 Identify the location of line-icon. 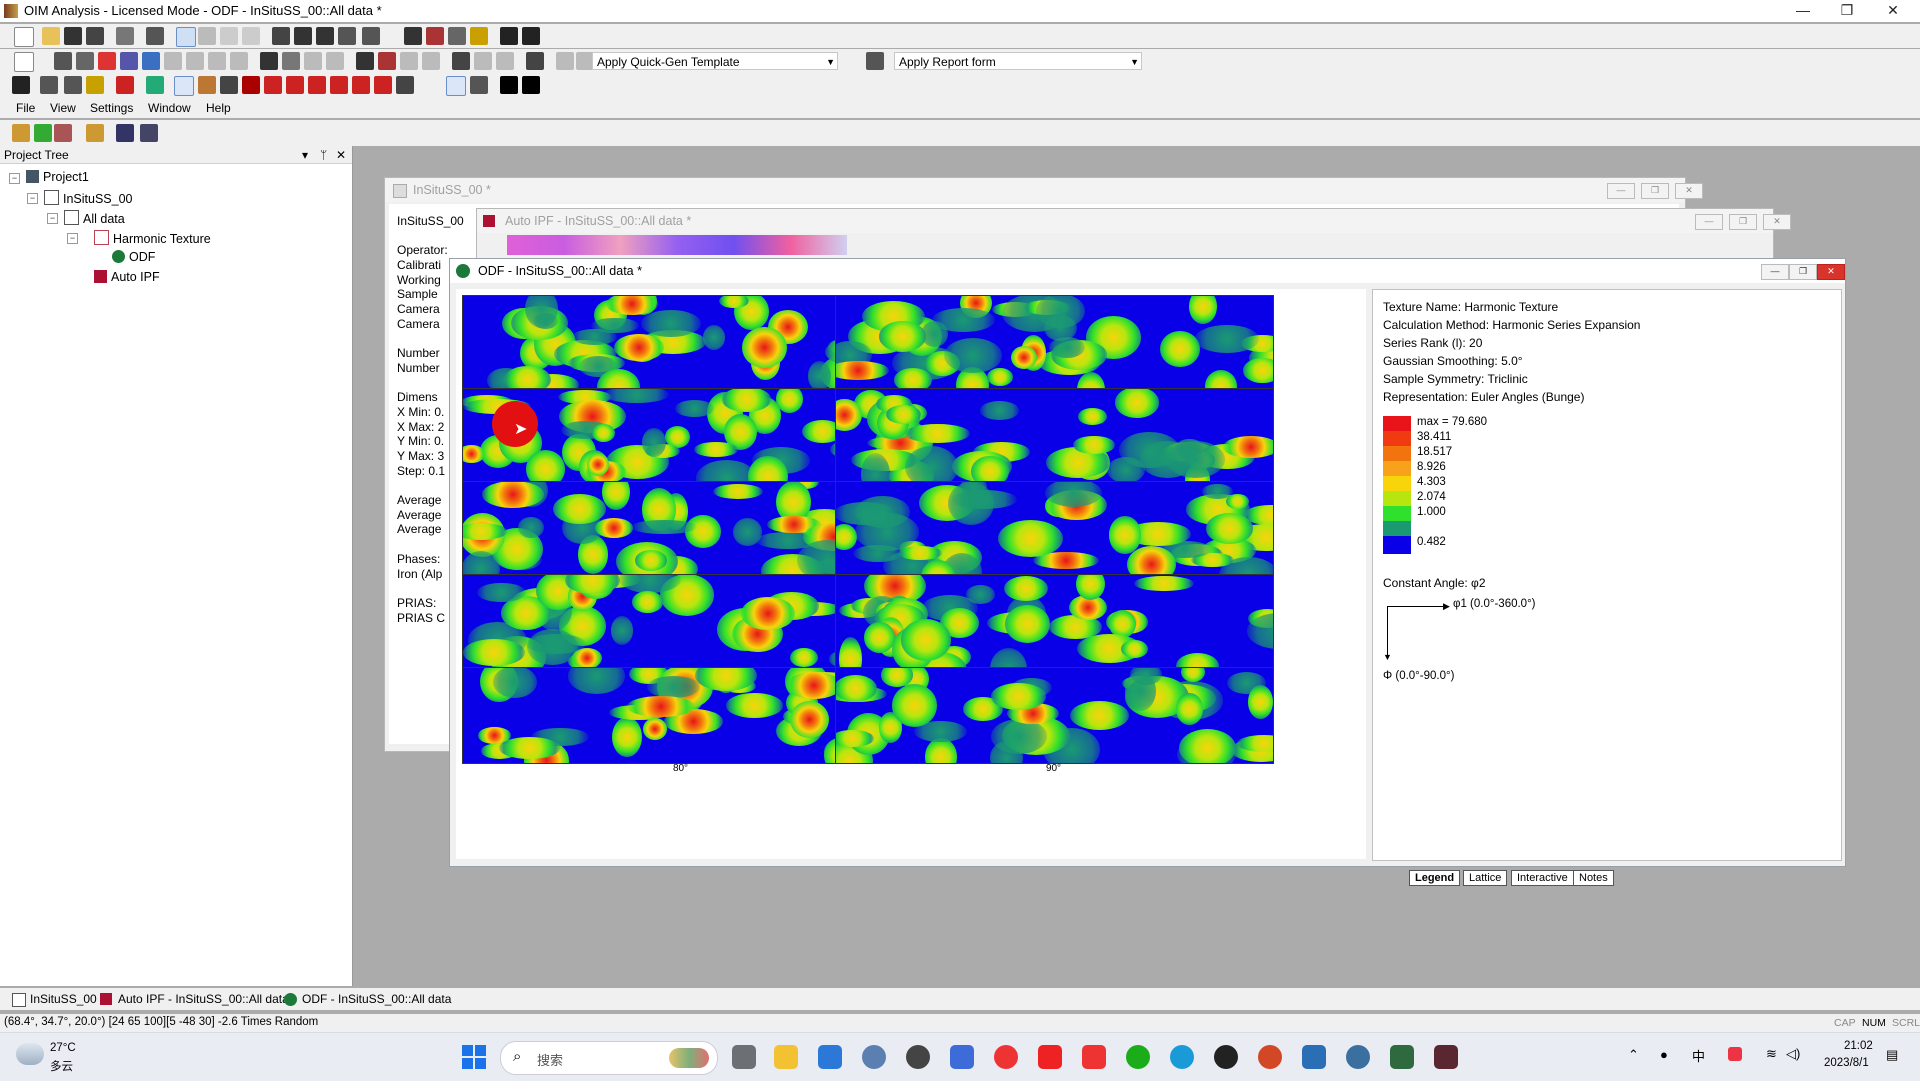
(295, 85).